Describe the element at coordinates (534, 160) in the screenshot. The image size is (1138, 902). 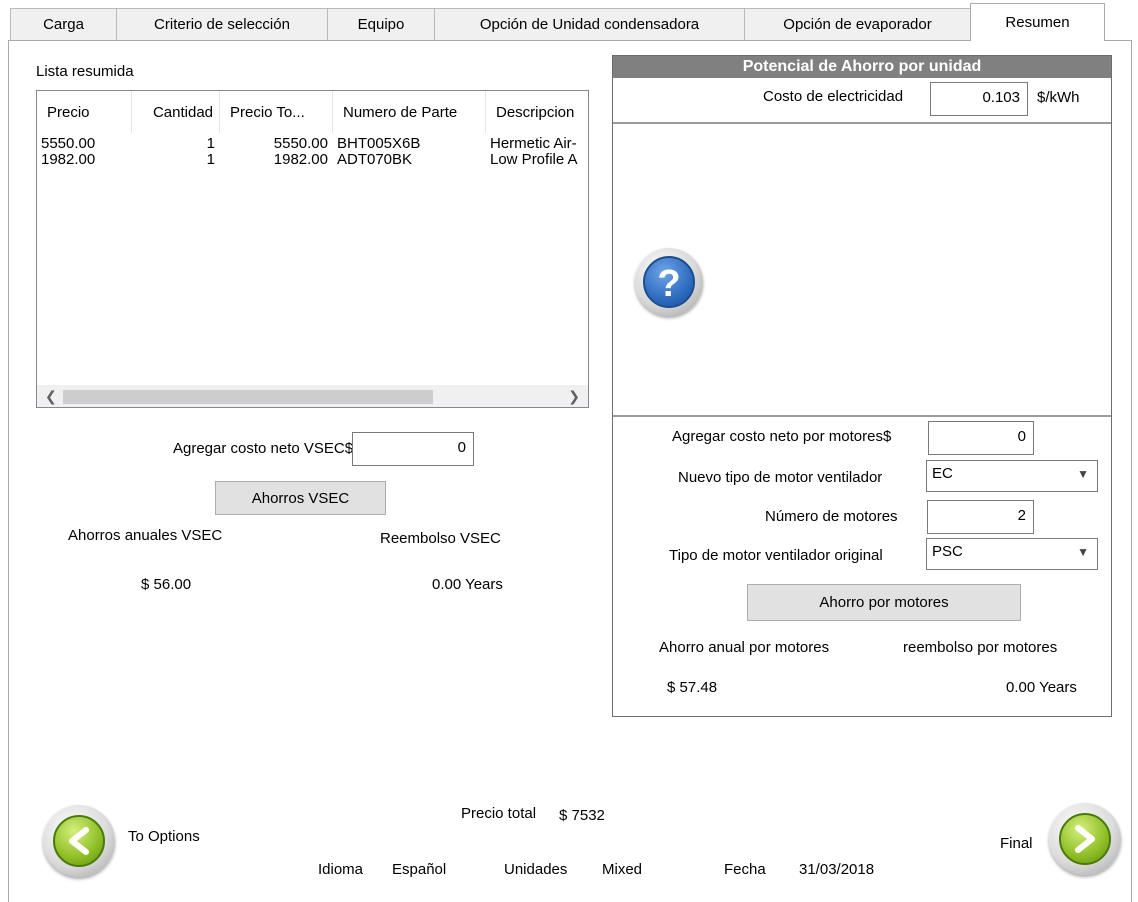
I see `cell-descripcion: Low Profile A` at that location.